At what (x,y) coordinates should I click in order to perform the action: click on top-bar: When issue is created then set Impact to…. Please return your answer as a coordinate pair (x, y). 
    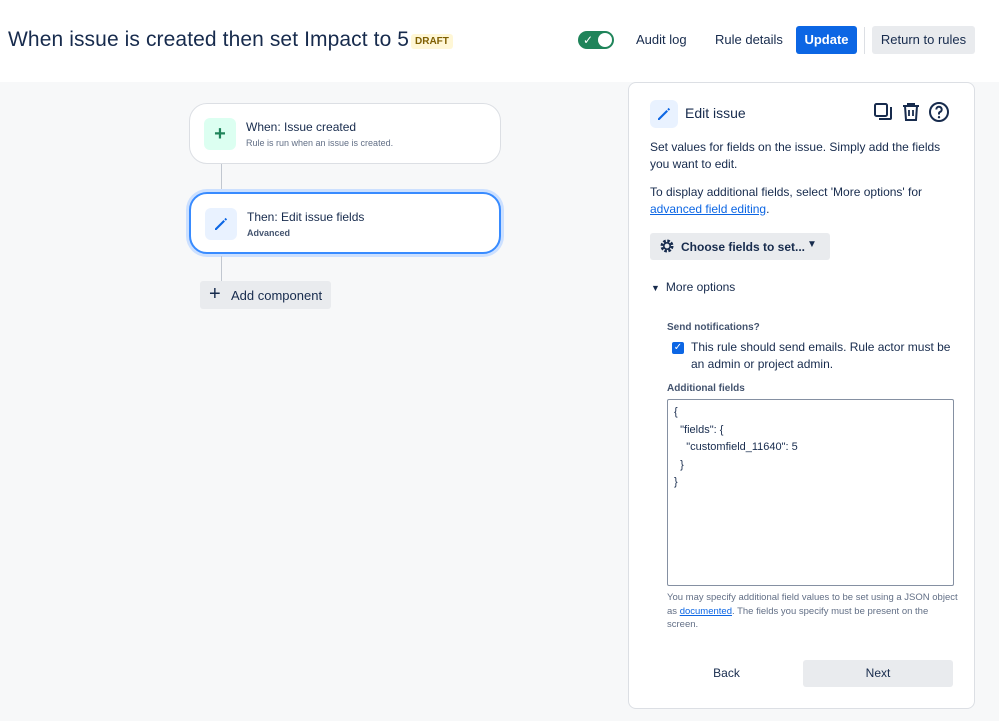
    Looking at the image, I should click on (499, 41).